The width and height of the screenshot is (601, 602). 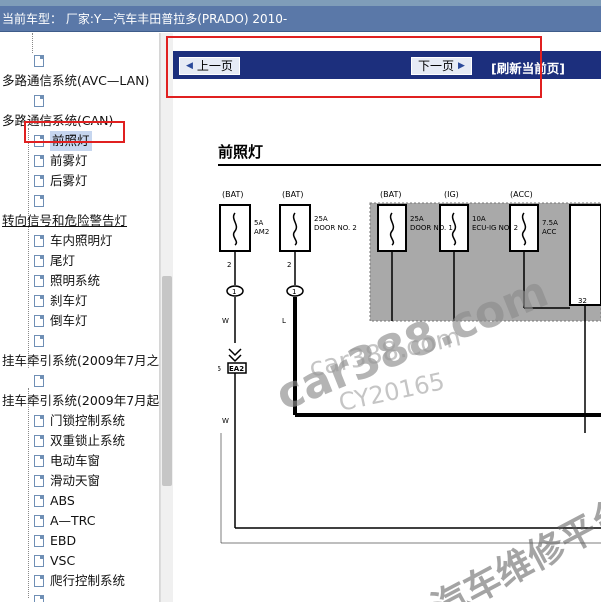 I want to click on sidebar-item-label: 照明系统, so click(x=75, y=280).